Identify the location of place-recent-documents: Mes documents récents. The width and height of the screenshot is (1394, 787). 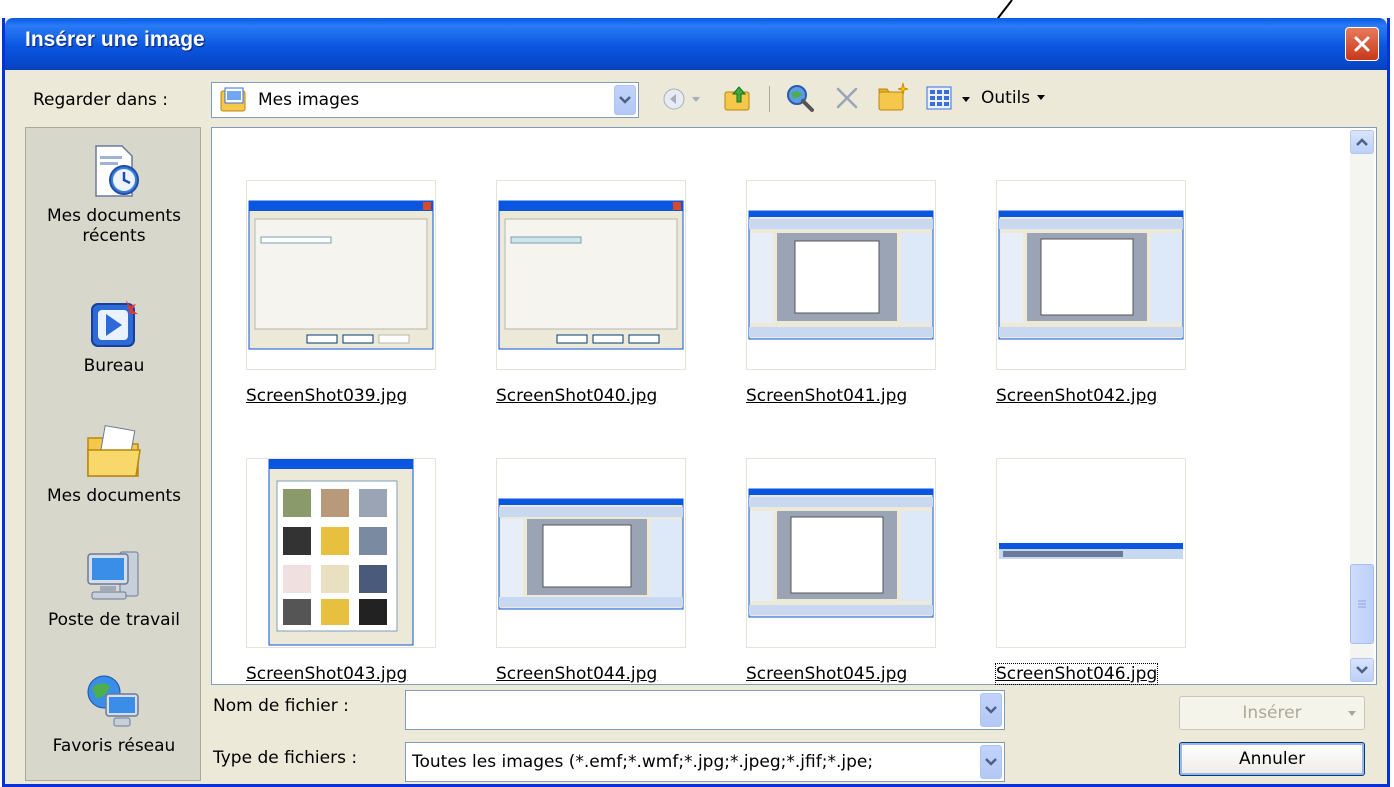
(114, 194).